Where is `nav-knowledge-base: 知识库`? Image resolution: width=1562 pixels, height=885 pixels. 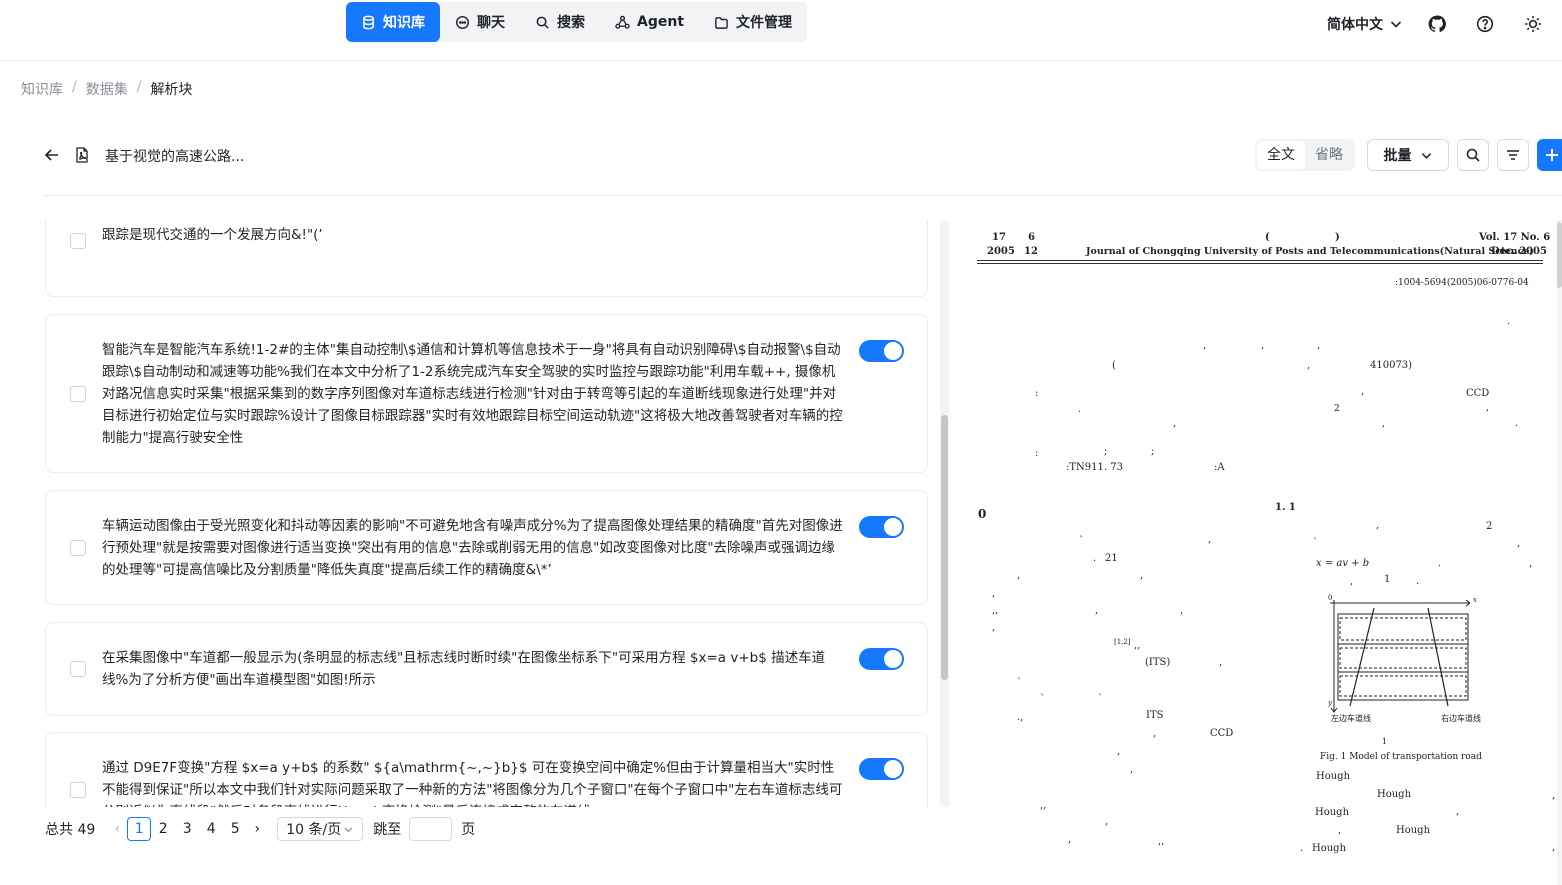 nav-knowledge-base: 知识库 is located at coordinates (393, 22).